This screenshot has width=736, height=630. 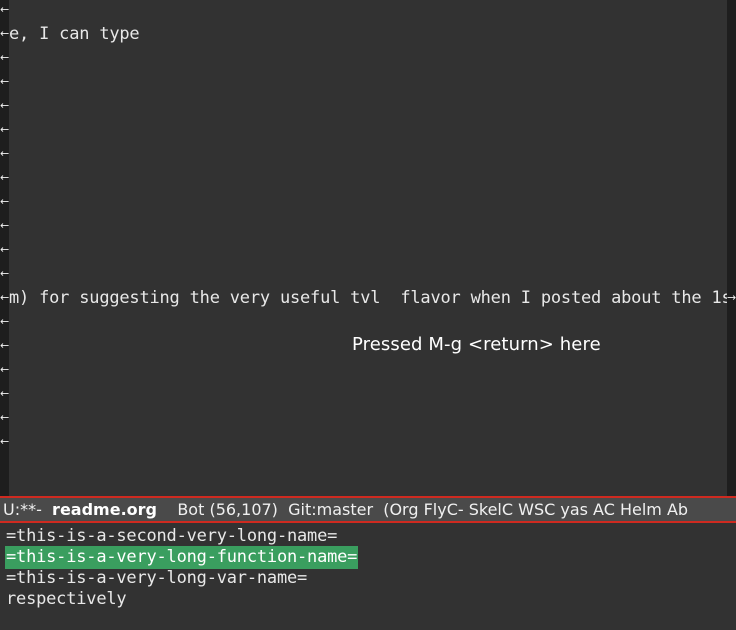 What do you see at coordinates (182, 557) in the screenshot?
I see `echo-area-line-selected: =this-is-a-very-long-function-name=` at bounding box center [182, 557].